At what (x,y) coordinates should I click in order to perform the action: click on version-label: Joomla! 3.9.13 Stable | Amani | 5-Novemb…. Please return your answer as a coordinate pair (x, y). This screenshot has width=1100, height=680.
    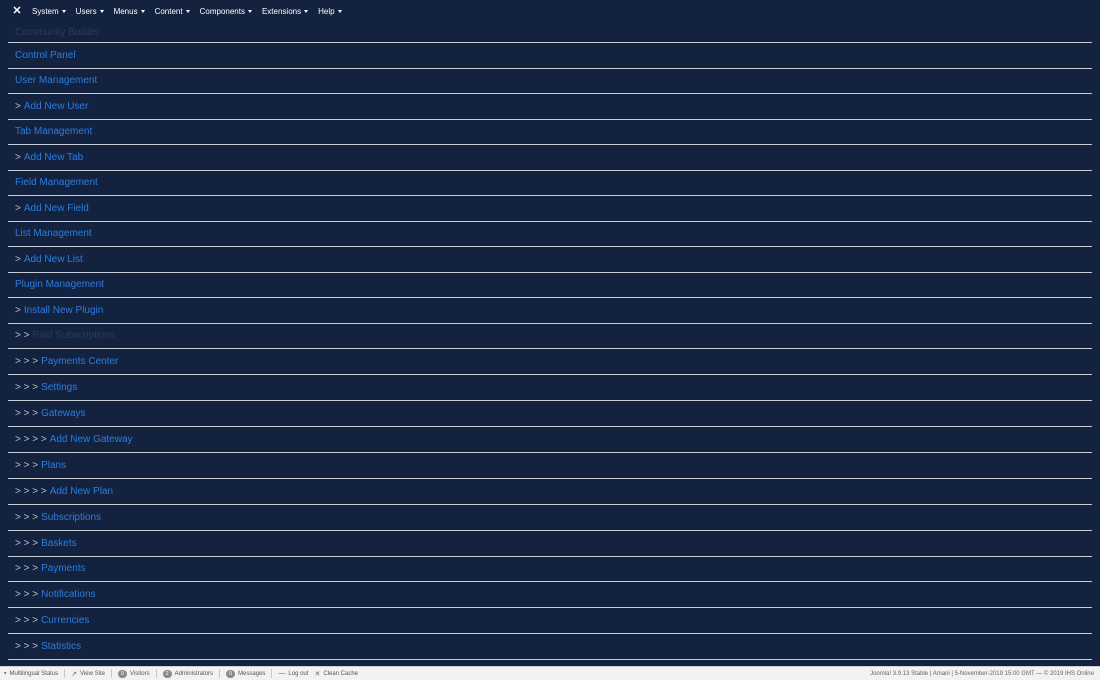
    Looking at the image, I should click on (952, 673).